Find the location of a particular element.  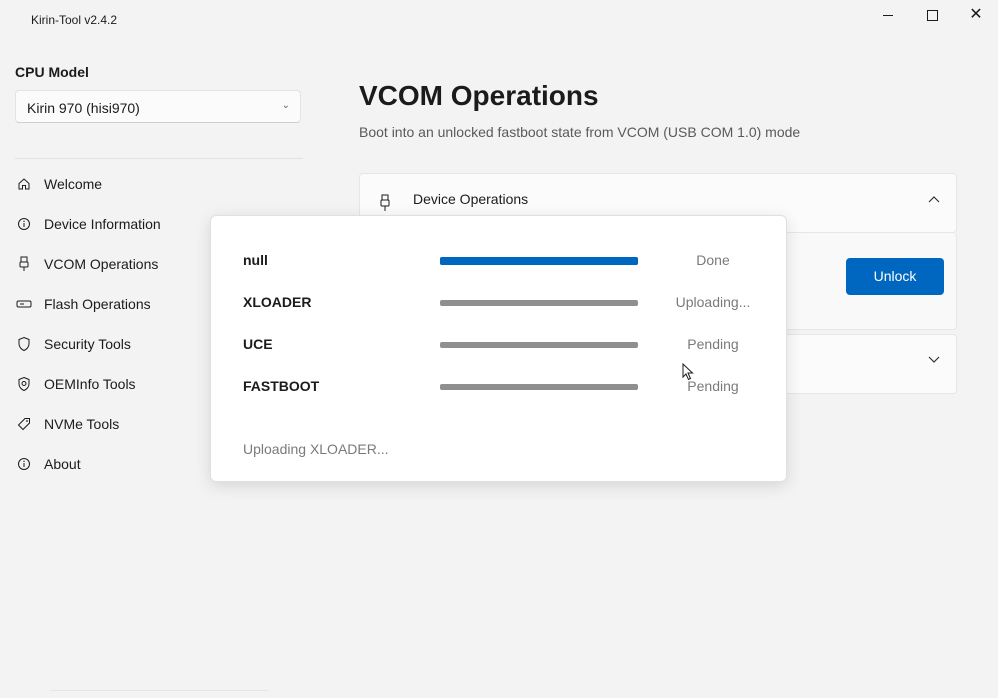

sidebar-item-label: About is located at coordinates (62, 464).